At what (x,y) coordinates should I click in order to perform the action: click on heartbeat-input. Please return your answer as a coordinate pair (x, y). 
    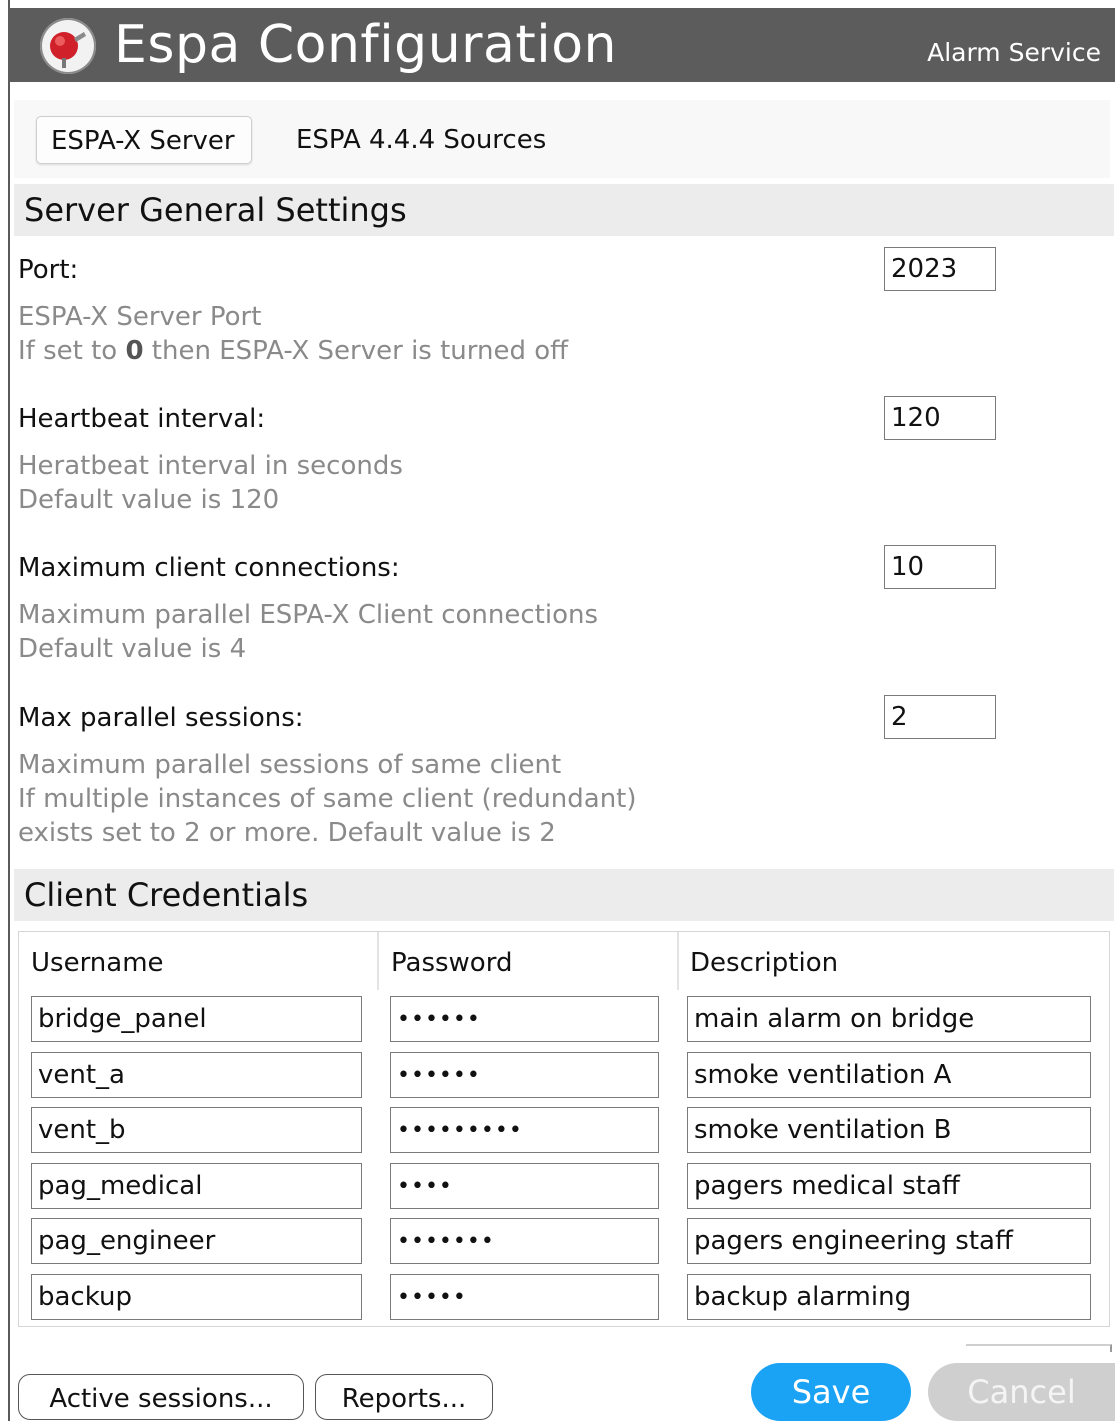
    Looking at the image, I should click on (940, 418).